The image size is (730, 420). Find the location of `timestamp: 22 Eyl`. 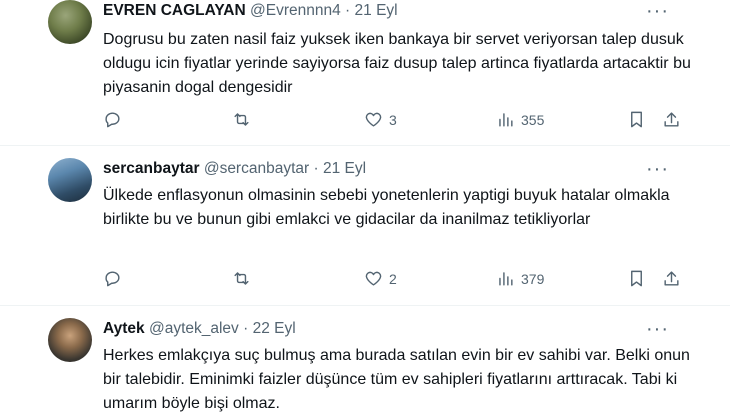

timestamp: 22 Eyl is located at coordinates (274, 328).